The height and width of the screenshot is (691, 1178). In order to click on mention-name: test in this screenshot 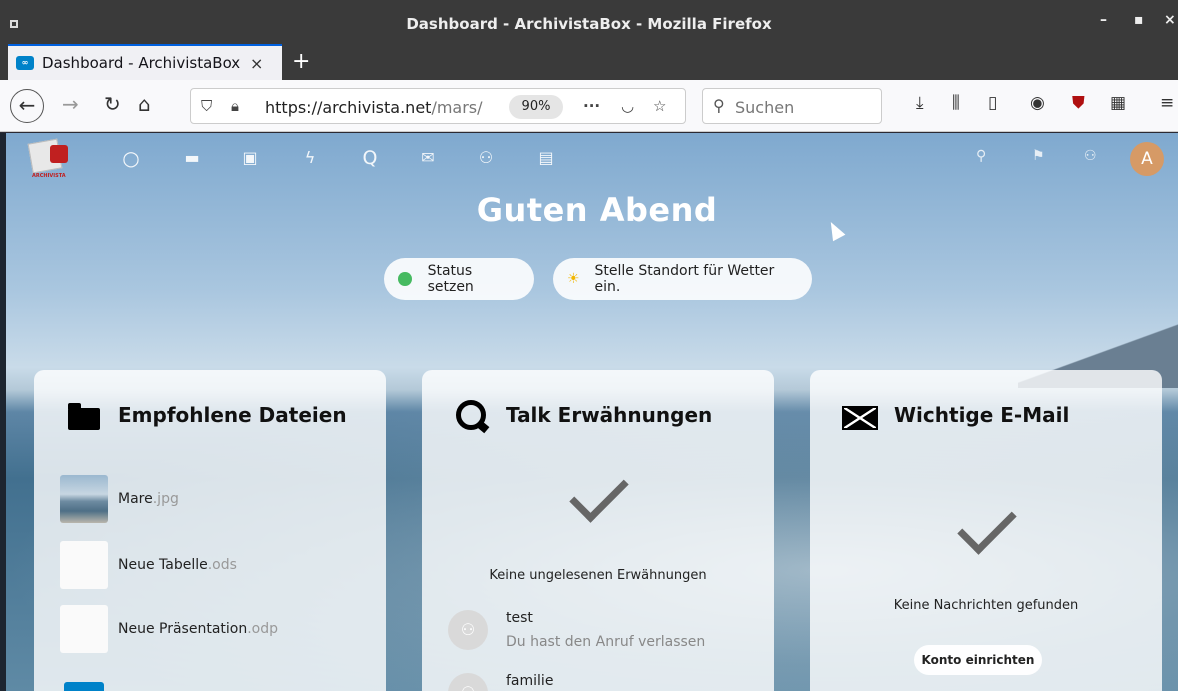, I will do `click(519, 618)`.